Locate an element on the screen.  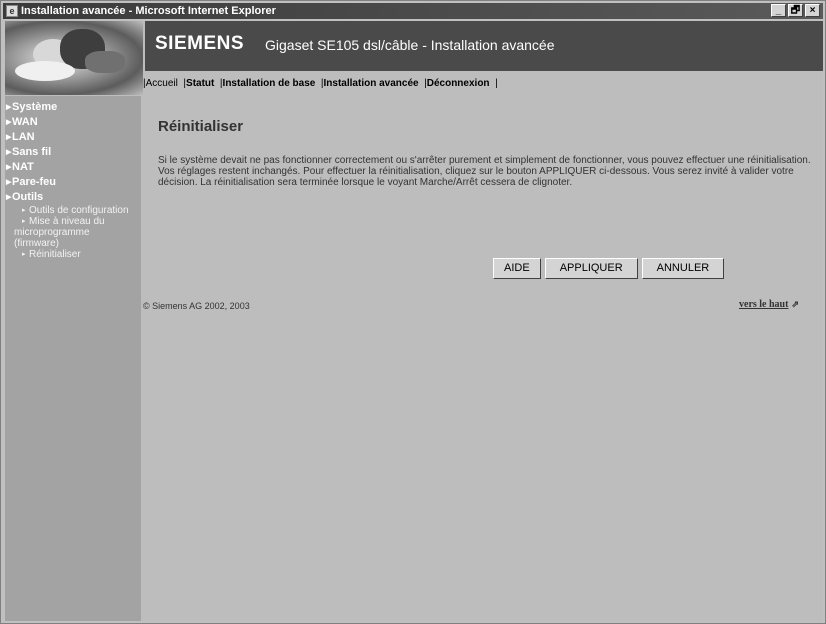
help-button: AIDE is located at coordinates (517, 268).